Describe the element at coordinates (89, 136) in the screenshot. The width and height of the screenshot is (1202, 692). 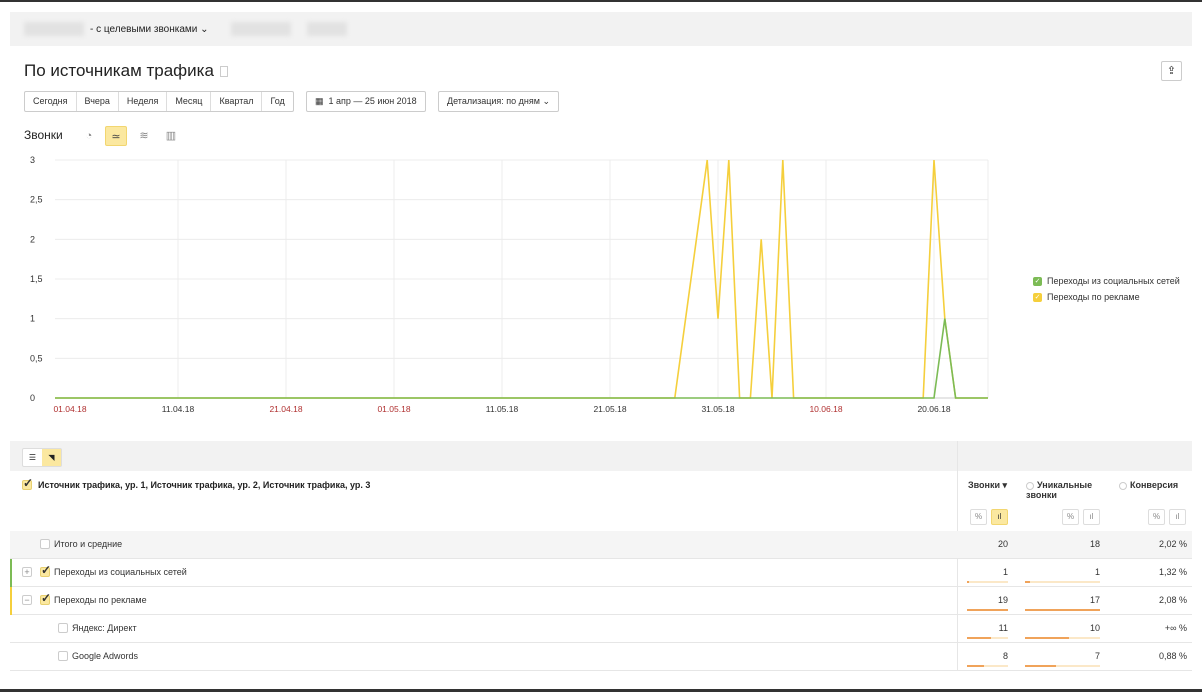
I see `pie-chart-icon: ◔` at that location.